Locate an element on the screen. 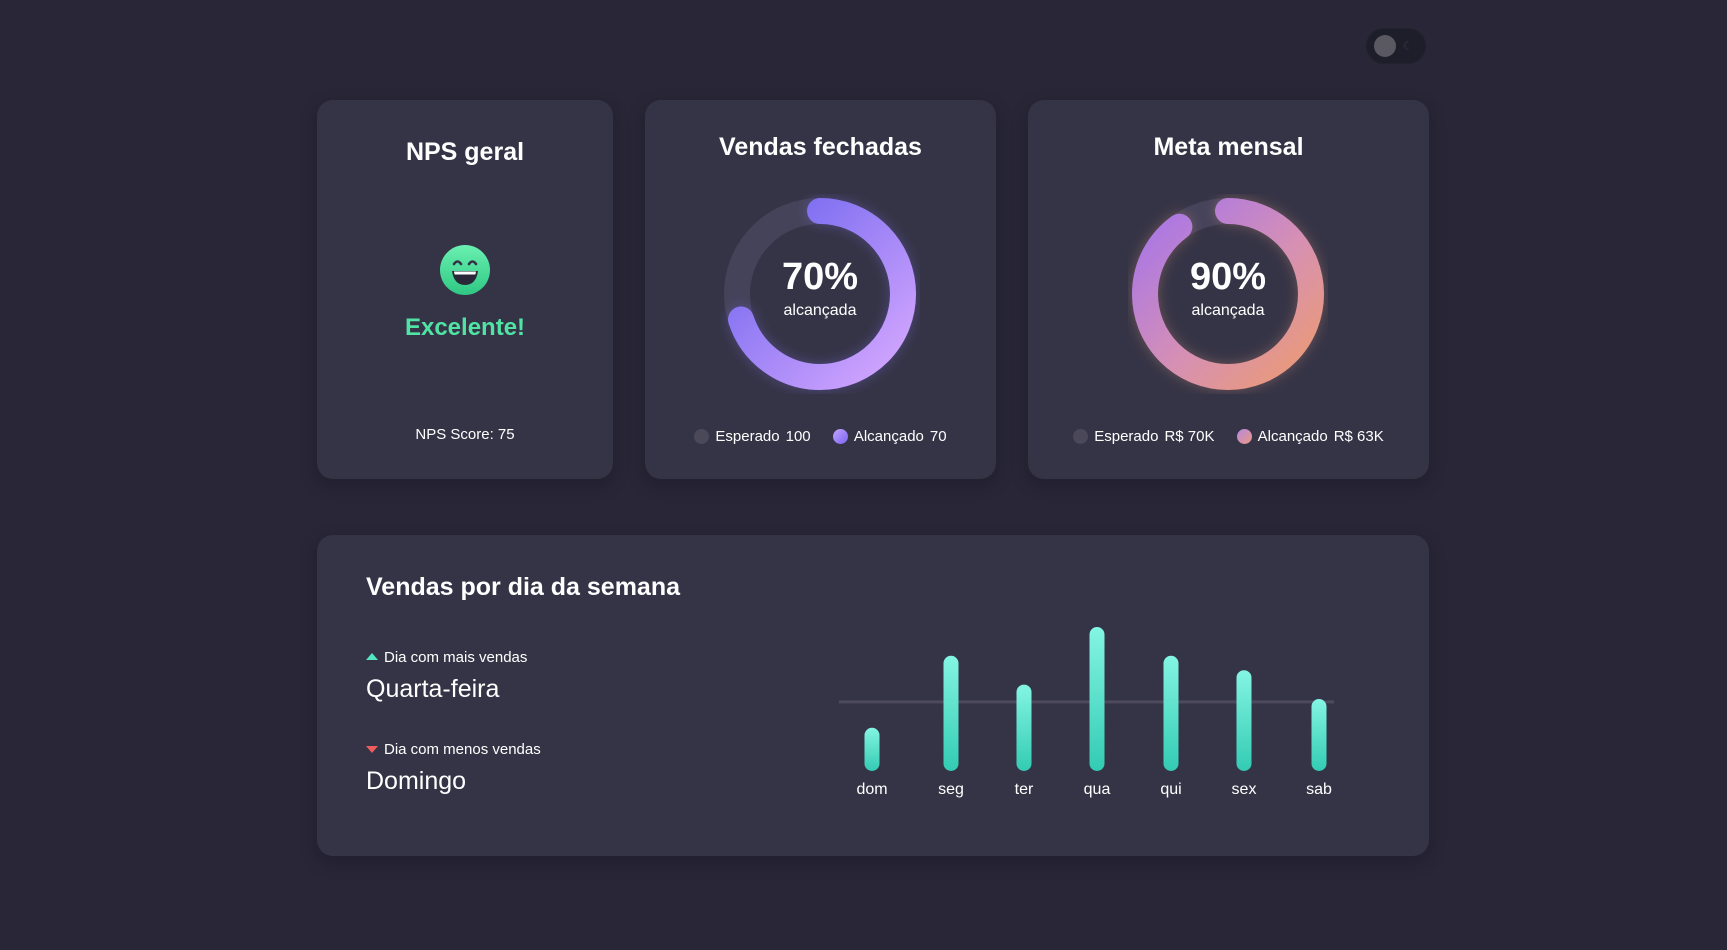  vendas-title: Vendas fechadas is located at coordinates (820, 147).